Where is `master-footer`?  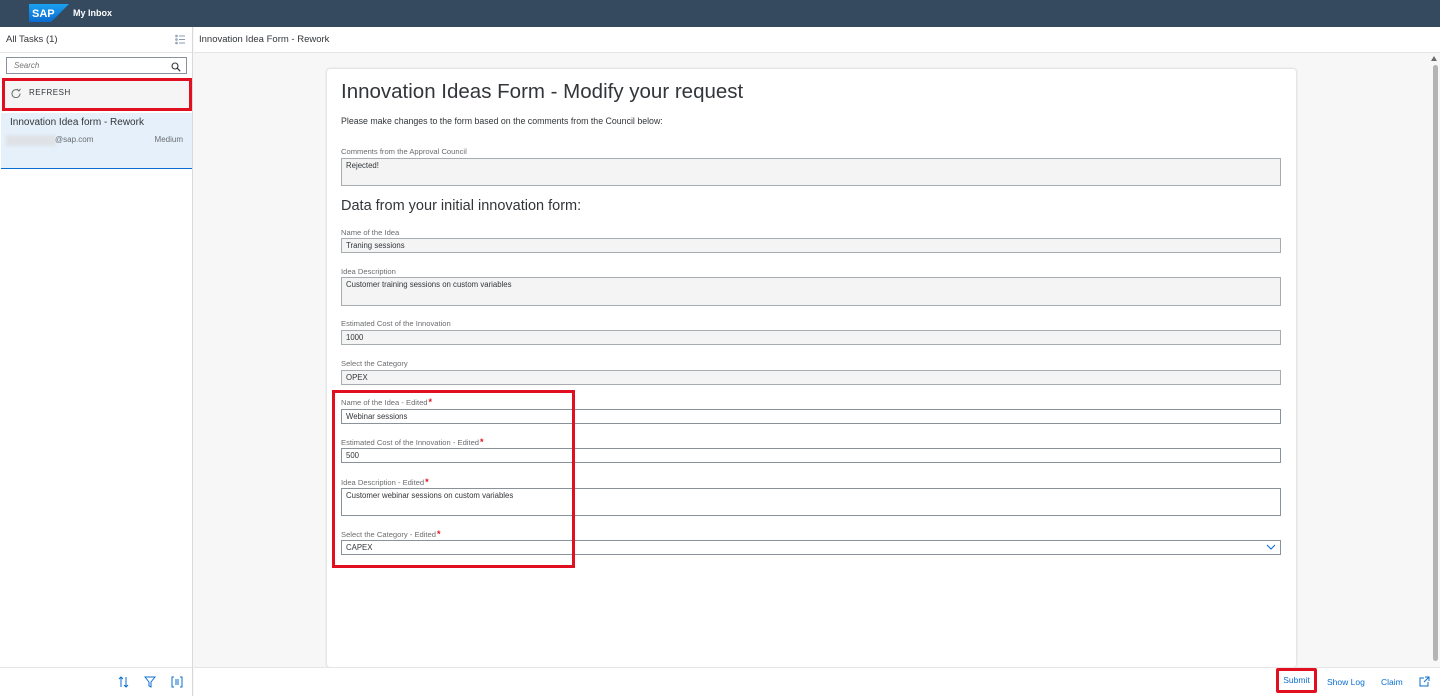
master-footer is located at coordinates (96, 681).